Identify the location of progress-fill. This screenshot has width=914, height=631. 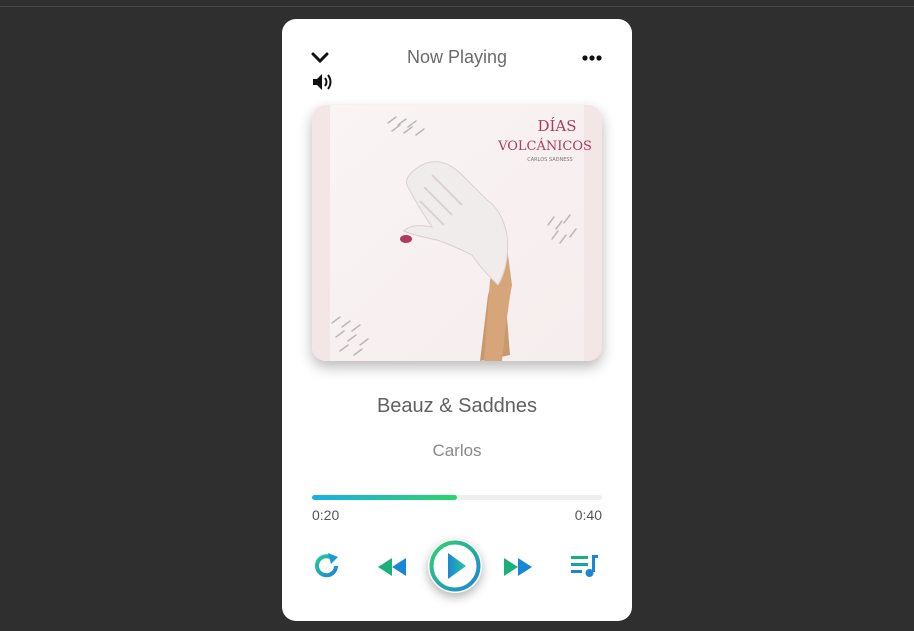
(384, 497).